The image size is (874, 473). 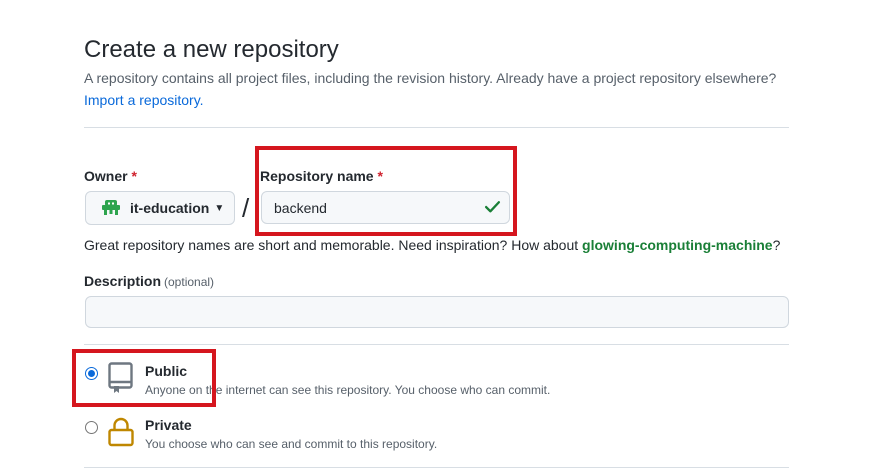 I want to click on repo-name-highlight-box, so click(x=386, y=191).